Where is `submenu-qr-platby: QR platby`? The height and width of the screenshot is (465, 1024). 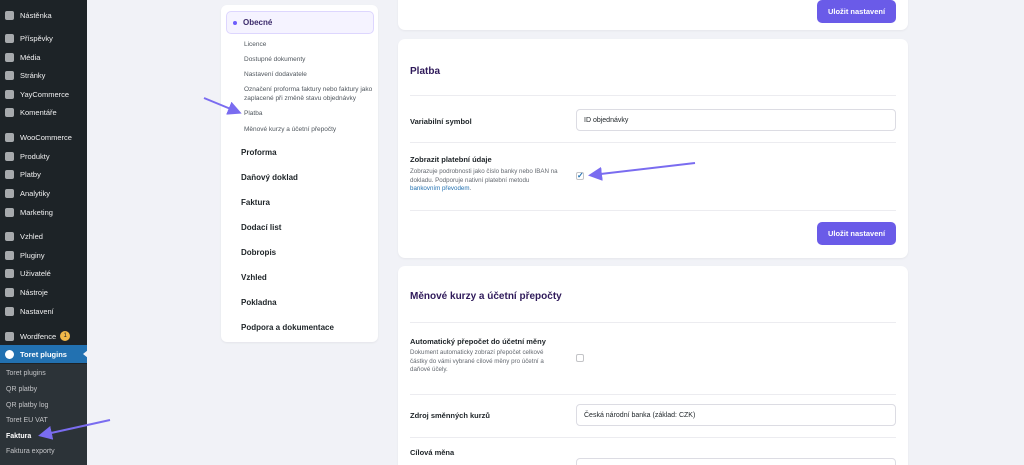 submenu-qr-platby: QR platby is located at coordinates (21, 389).